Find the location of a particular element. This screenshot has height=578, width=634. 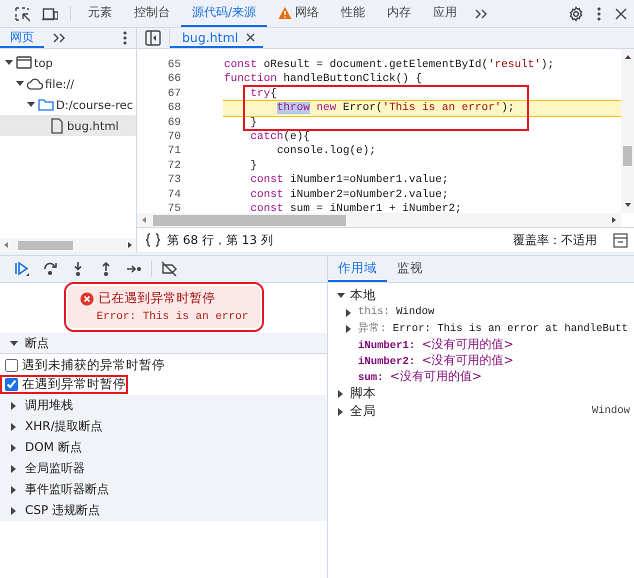

panel-tab: 元素 is located at coordinates (100, 13).